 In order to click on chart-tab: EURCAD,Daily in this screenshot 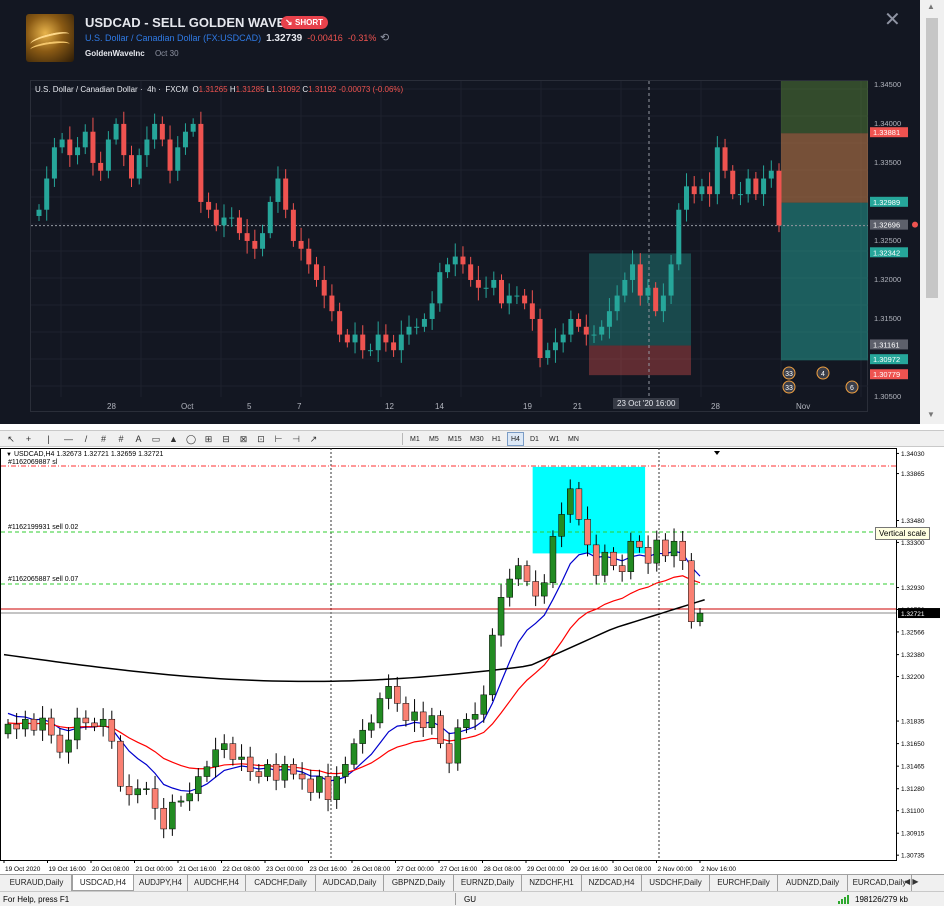, I will do `click(880, 883)`.